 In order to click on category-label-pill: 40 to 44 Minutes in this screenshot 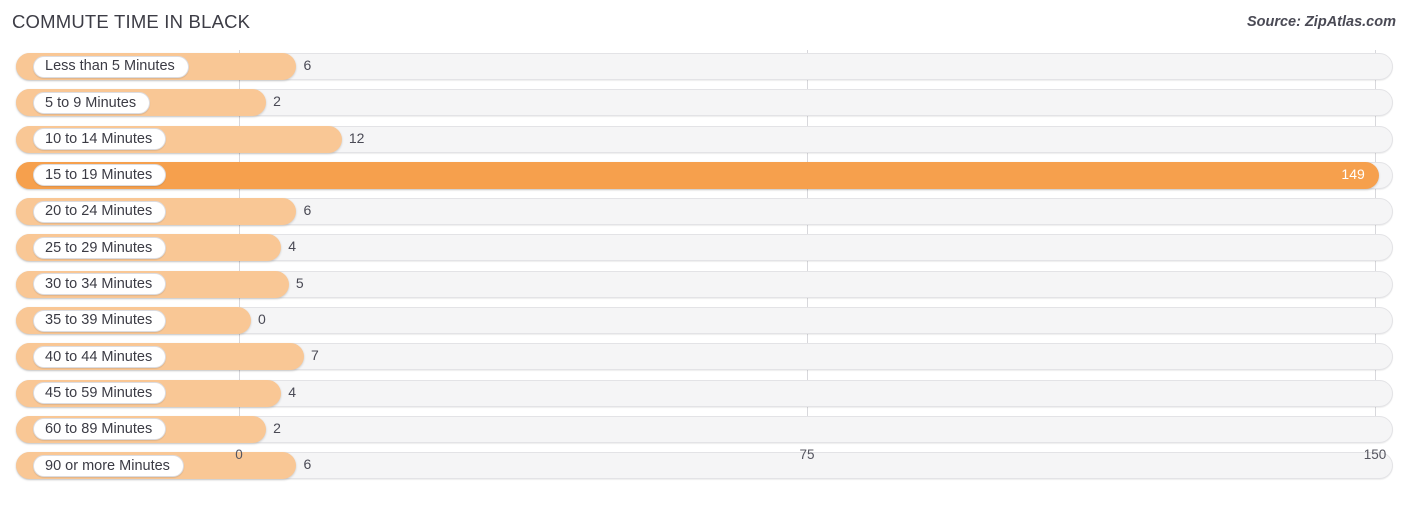, I will do `click(100, 356)`.